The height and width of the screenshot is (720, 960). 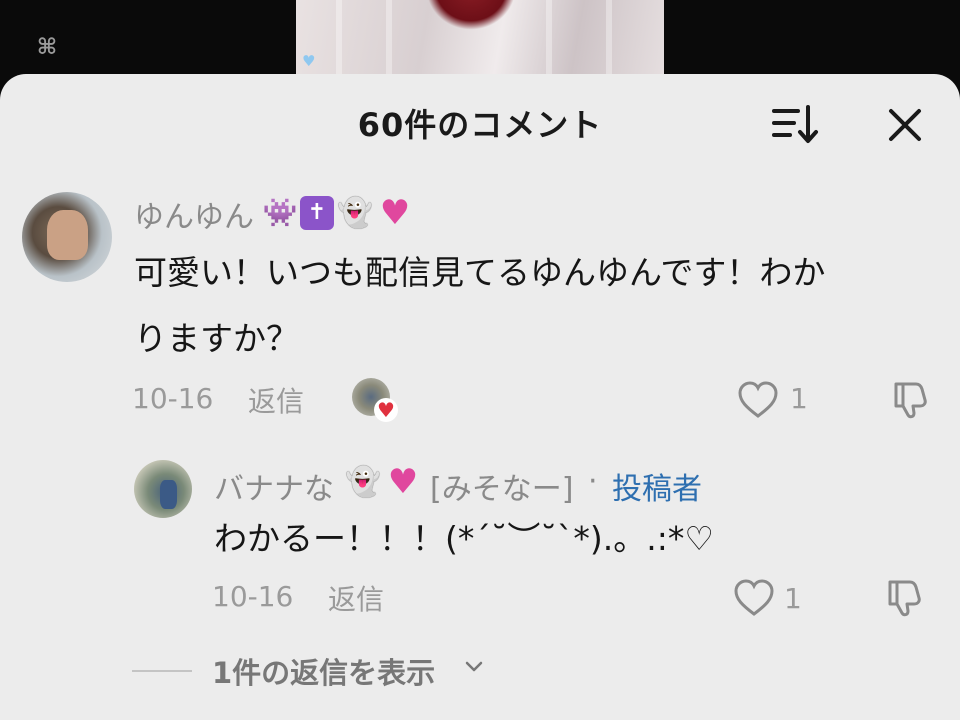 What do you see at coordinates (464, 538) in the screenshot?
I see `reply-text: わかるー！！！(*ˊ˘︶˘ˋ*).。.:*♡` at bounding box center [464, 538].